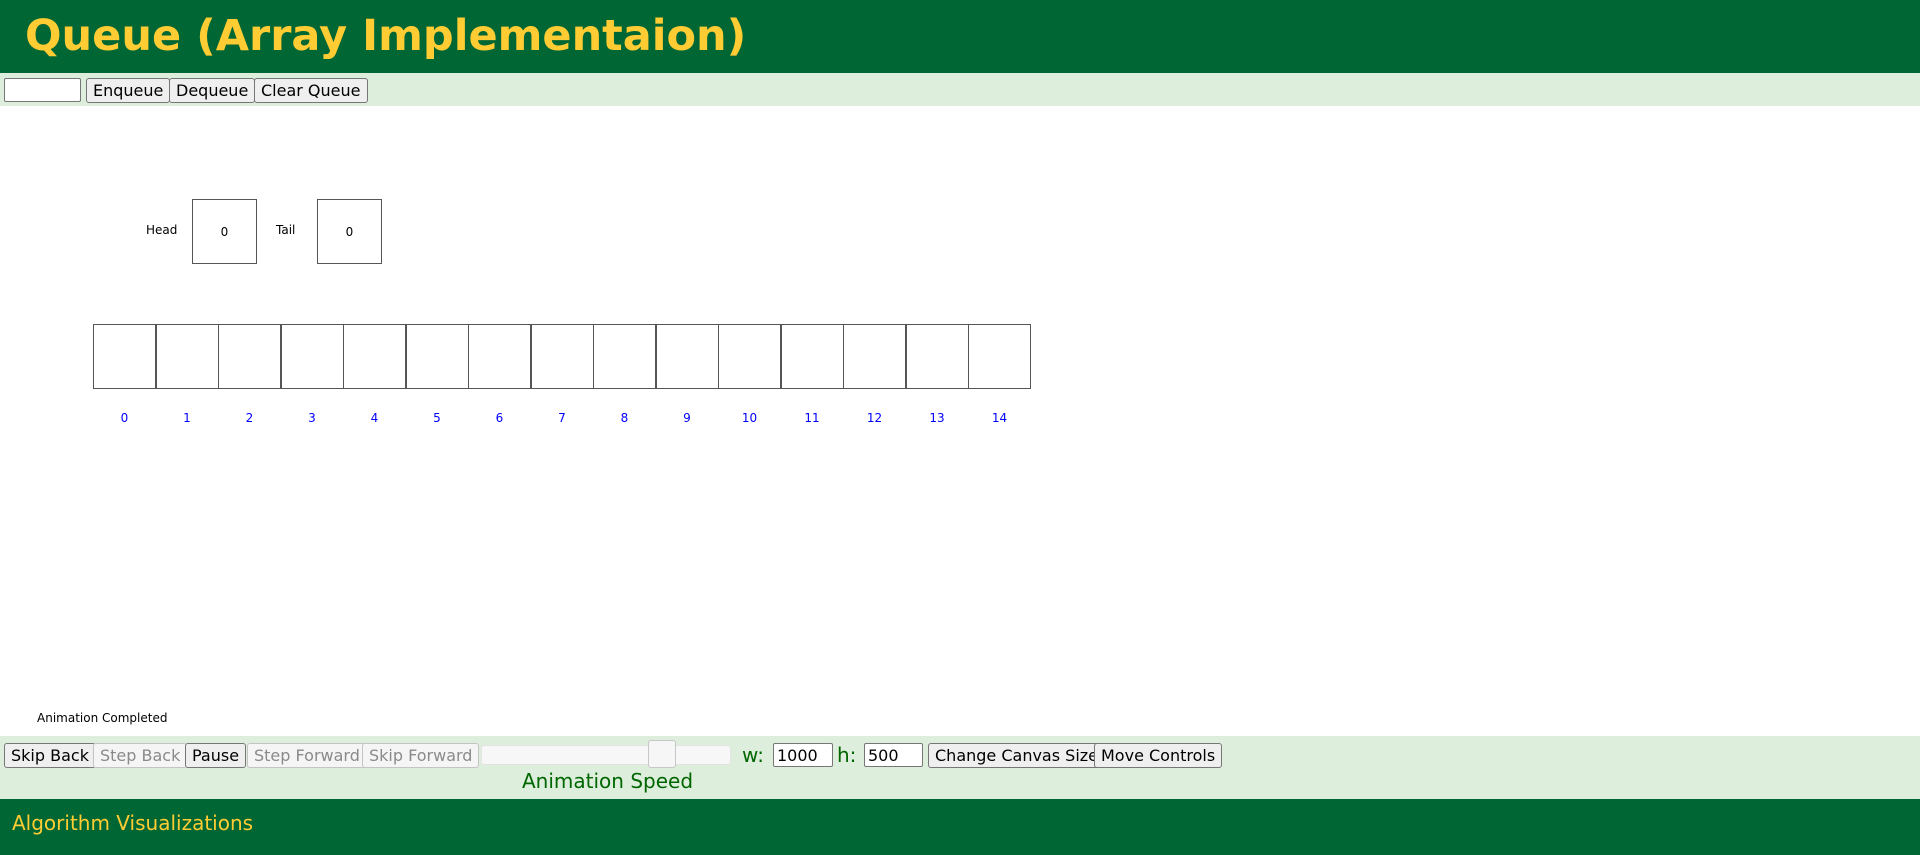 Image resolution: width=1920 pixels, height=855 pixels. I want to click on queue-array-index-label: 8, so click(624, 418).